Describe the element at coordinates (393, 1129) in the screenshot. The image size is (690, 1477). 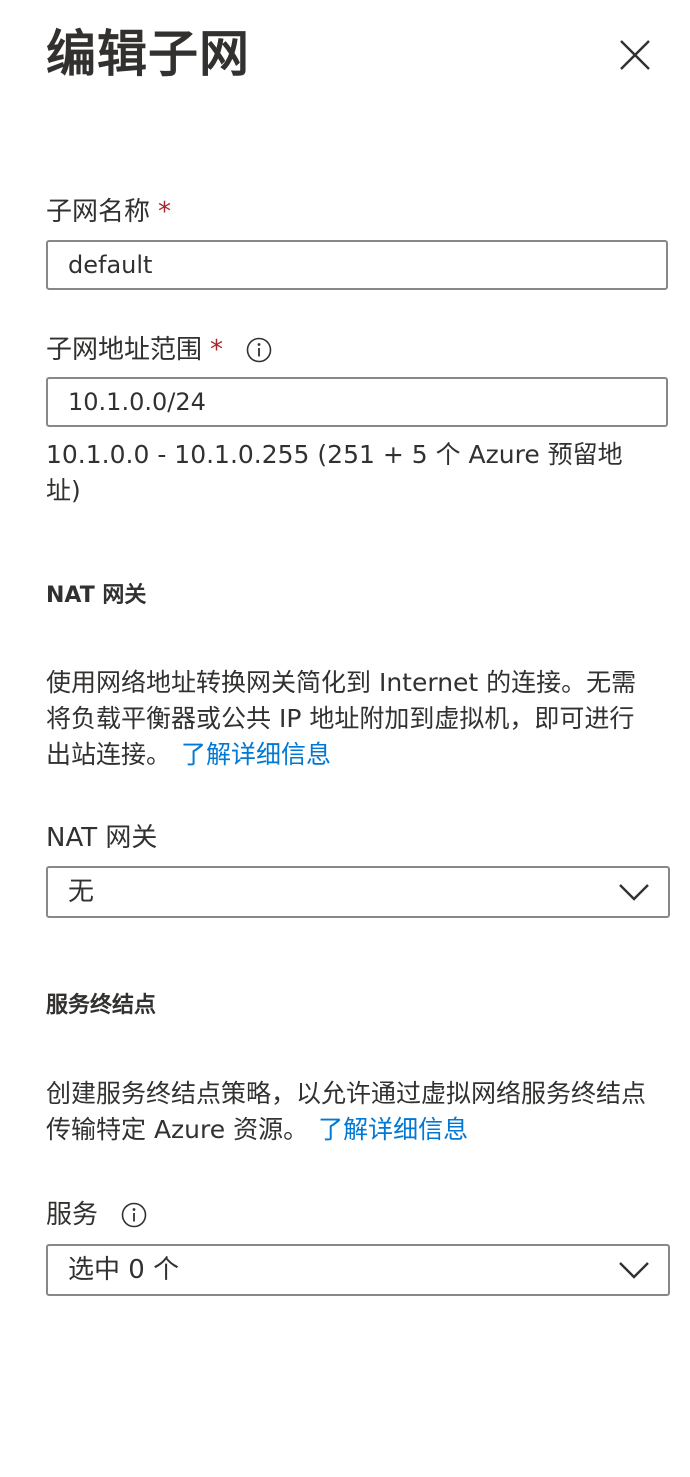
I see `endpoints-learn-more-link: 了解详细信息` at that location.